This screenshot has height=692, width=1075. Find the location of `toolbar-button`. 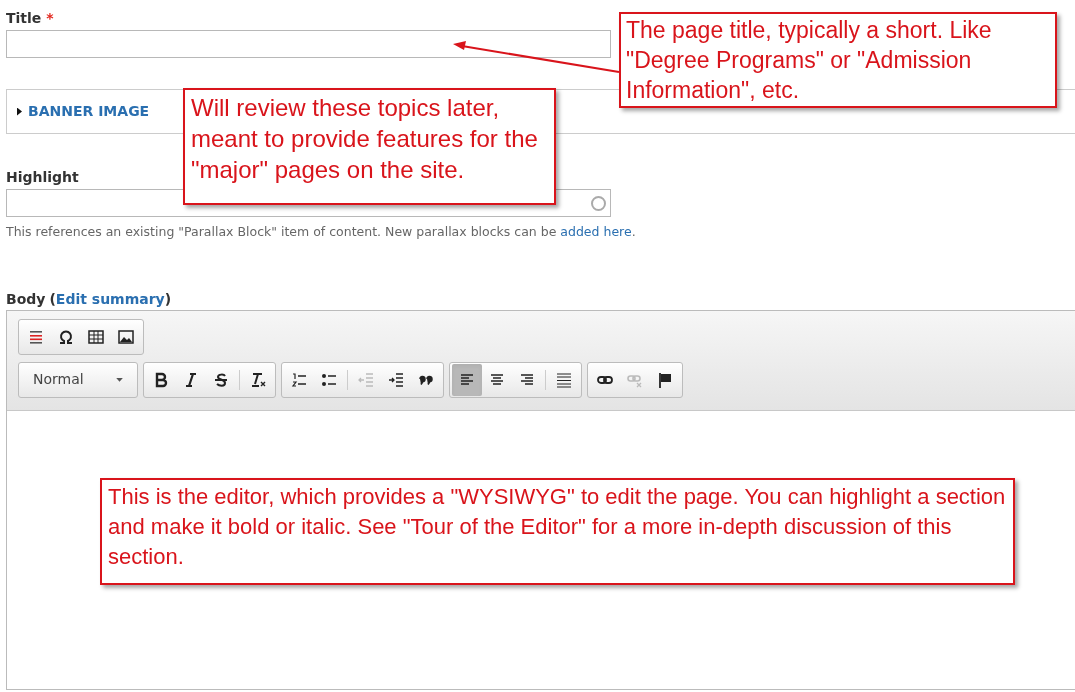

toolbar-button is located at coordinates (467, 379).